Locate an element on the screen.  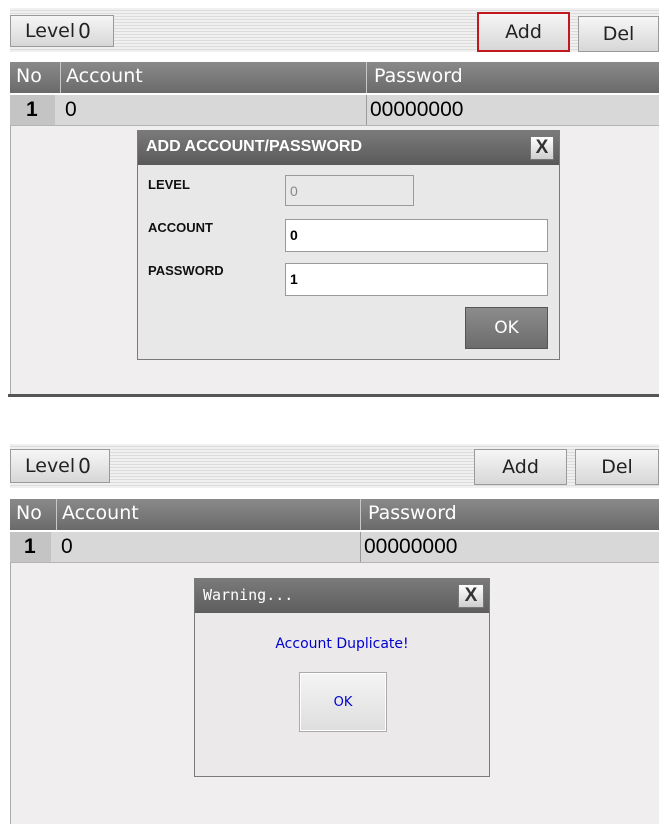
warning-message: Account Duplicate! is located at coordinates (342, 644).